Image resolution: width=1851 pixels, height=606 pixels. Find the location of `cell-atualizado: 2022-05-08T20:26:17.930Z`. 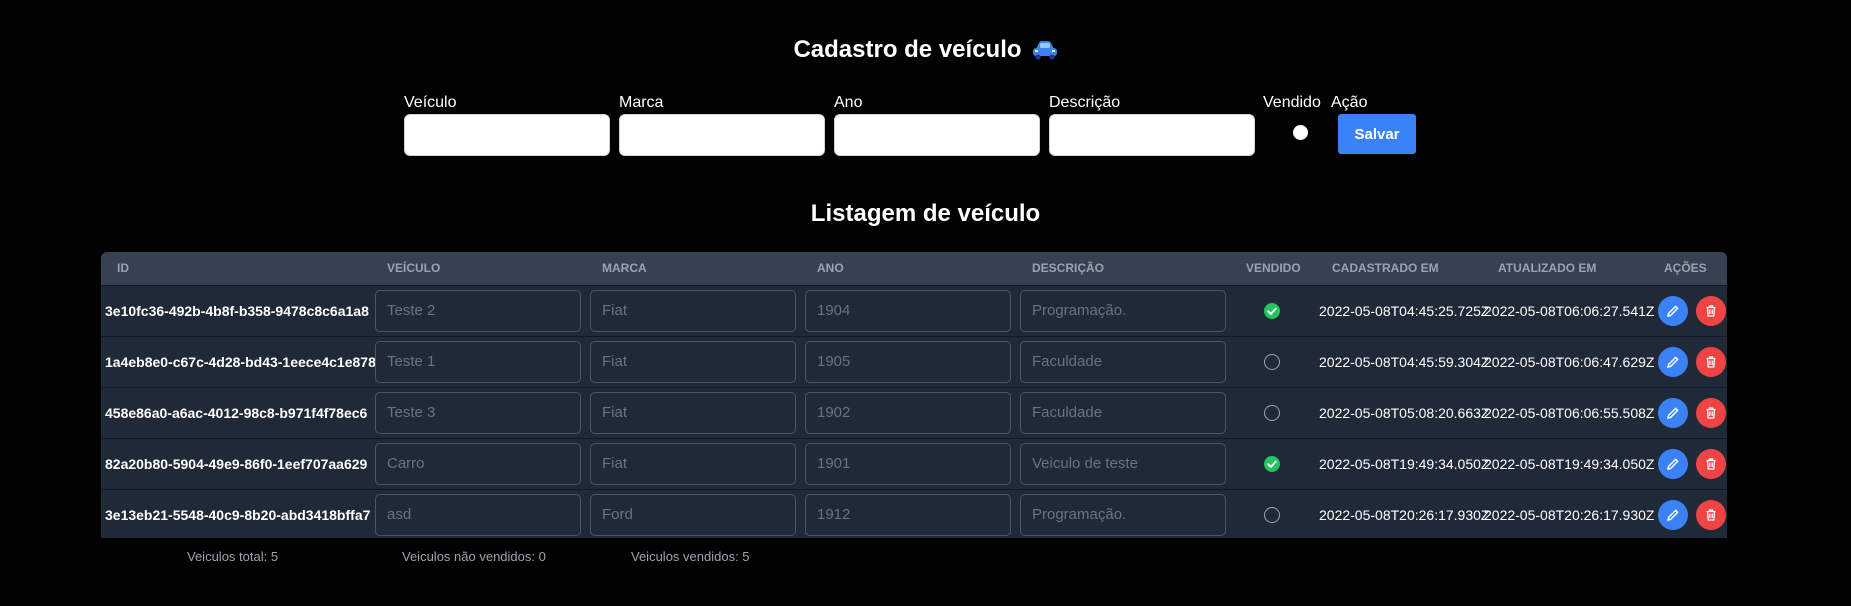

cell-atualizado: 2022-05-08T20:26:17.930Z is located at coordinates (1569, 515).